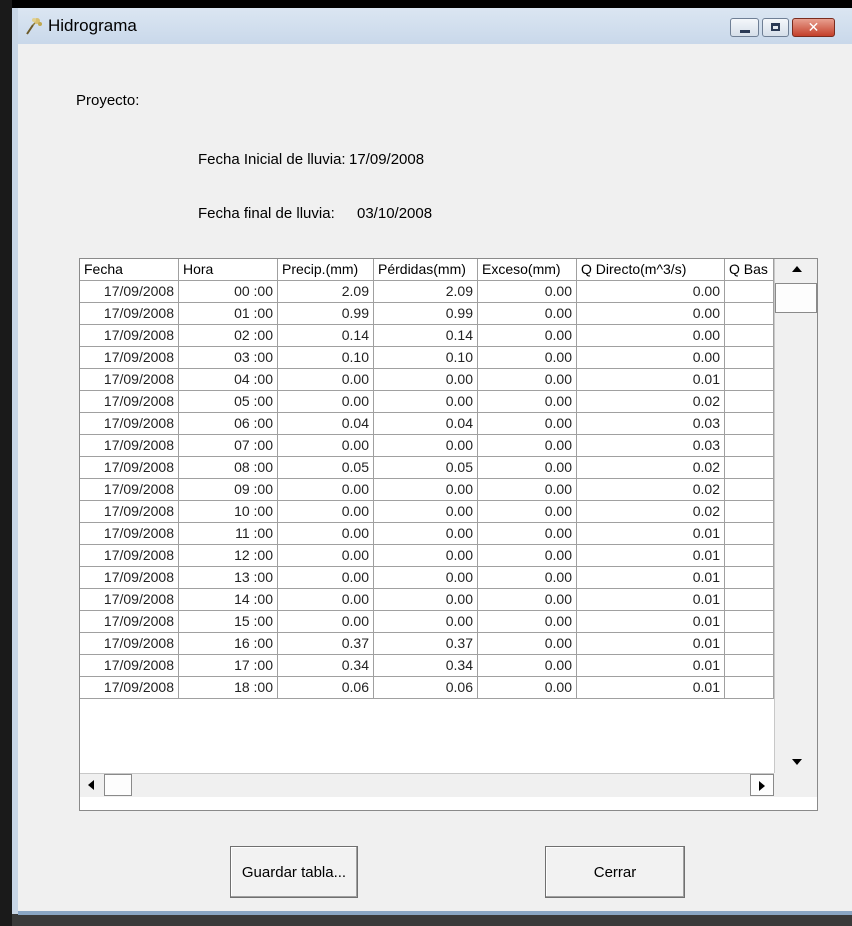 This screenshot has height=926, width=852. Describe the element at coordinates (651, 512) in the screenshot. I see `cell-q-directo: 0.02` at that location.